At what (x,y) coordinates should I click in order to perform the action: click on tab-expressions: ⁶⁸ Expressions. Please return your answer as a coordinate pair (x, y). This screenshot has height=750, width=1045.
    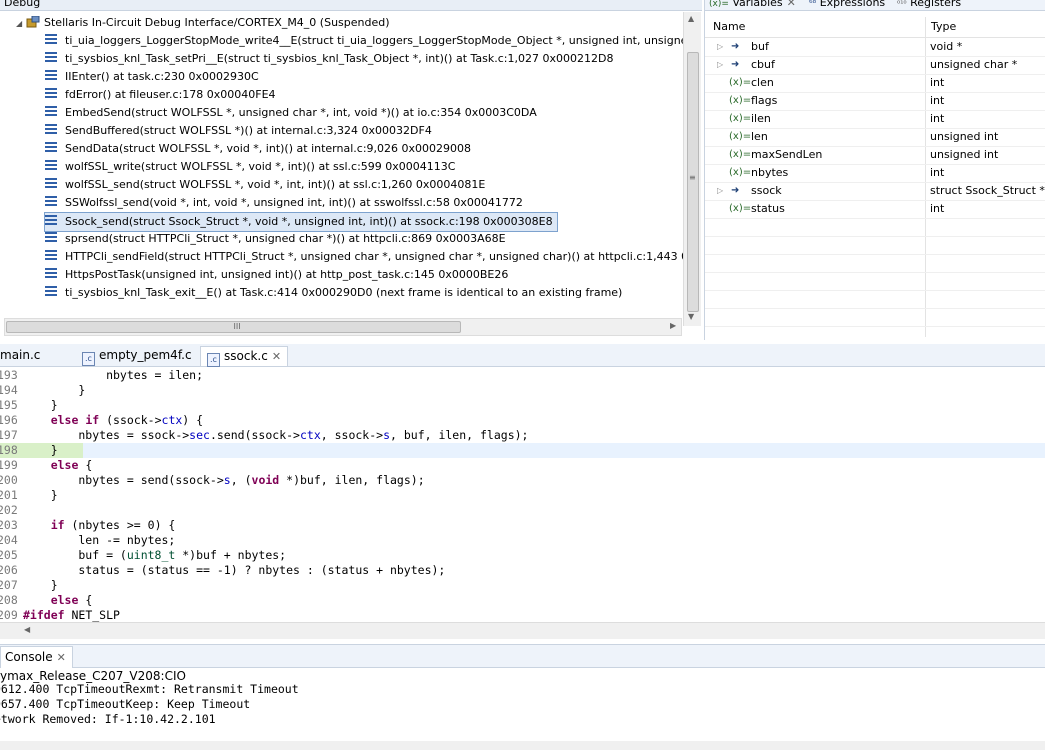
    Looking at the image, I should click on (847, 5).